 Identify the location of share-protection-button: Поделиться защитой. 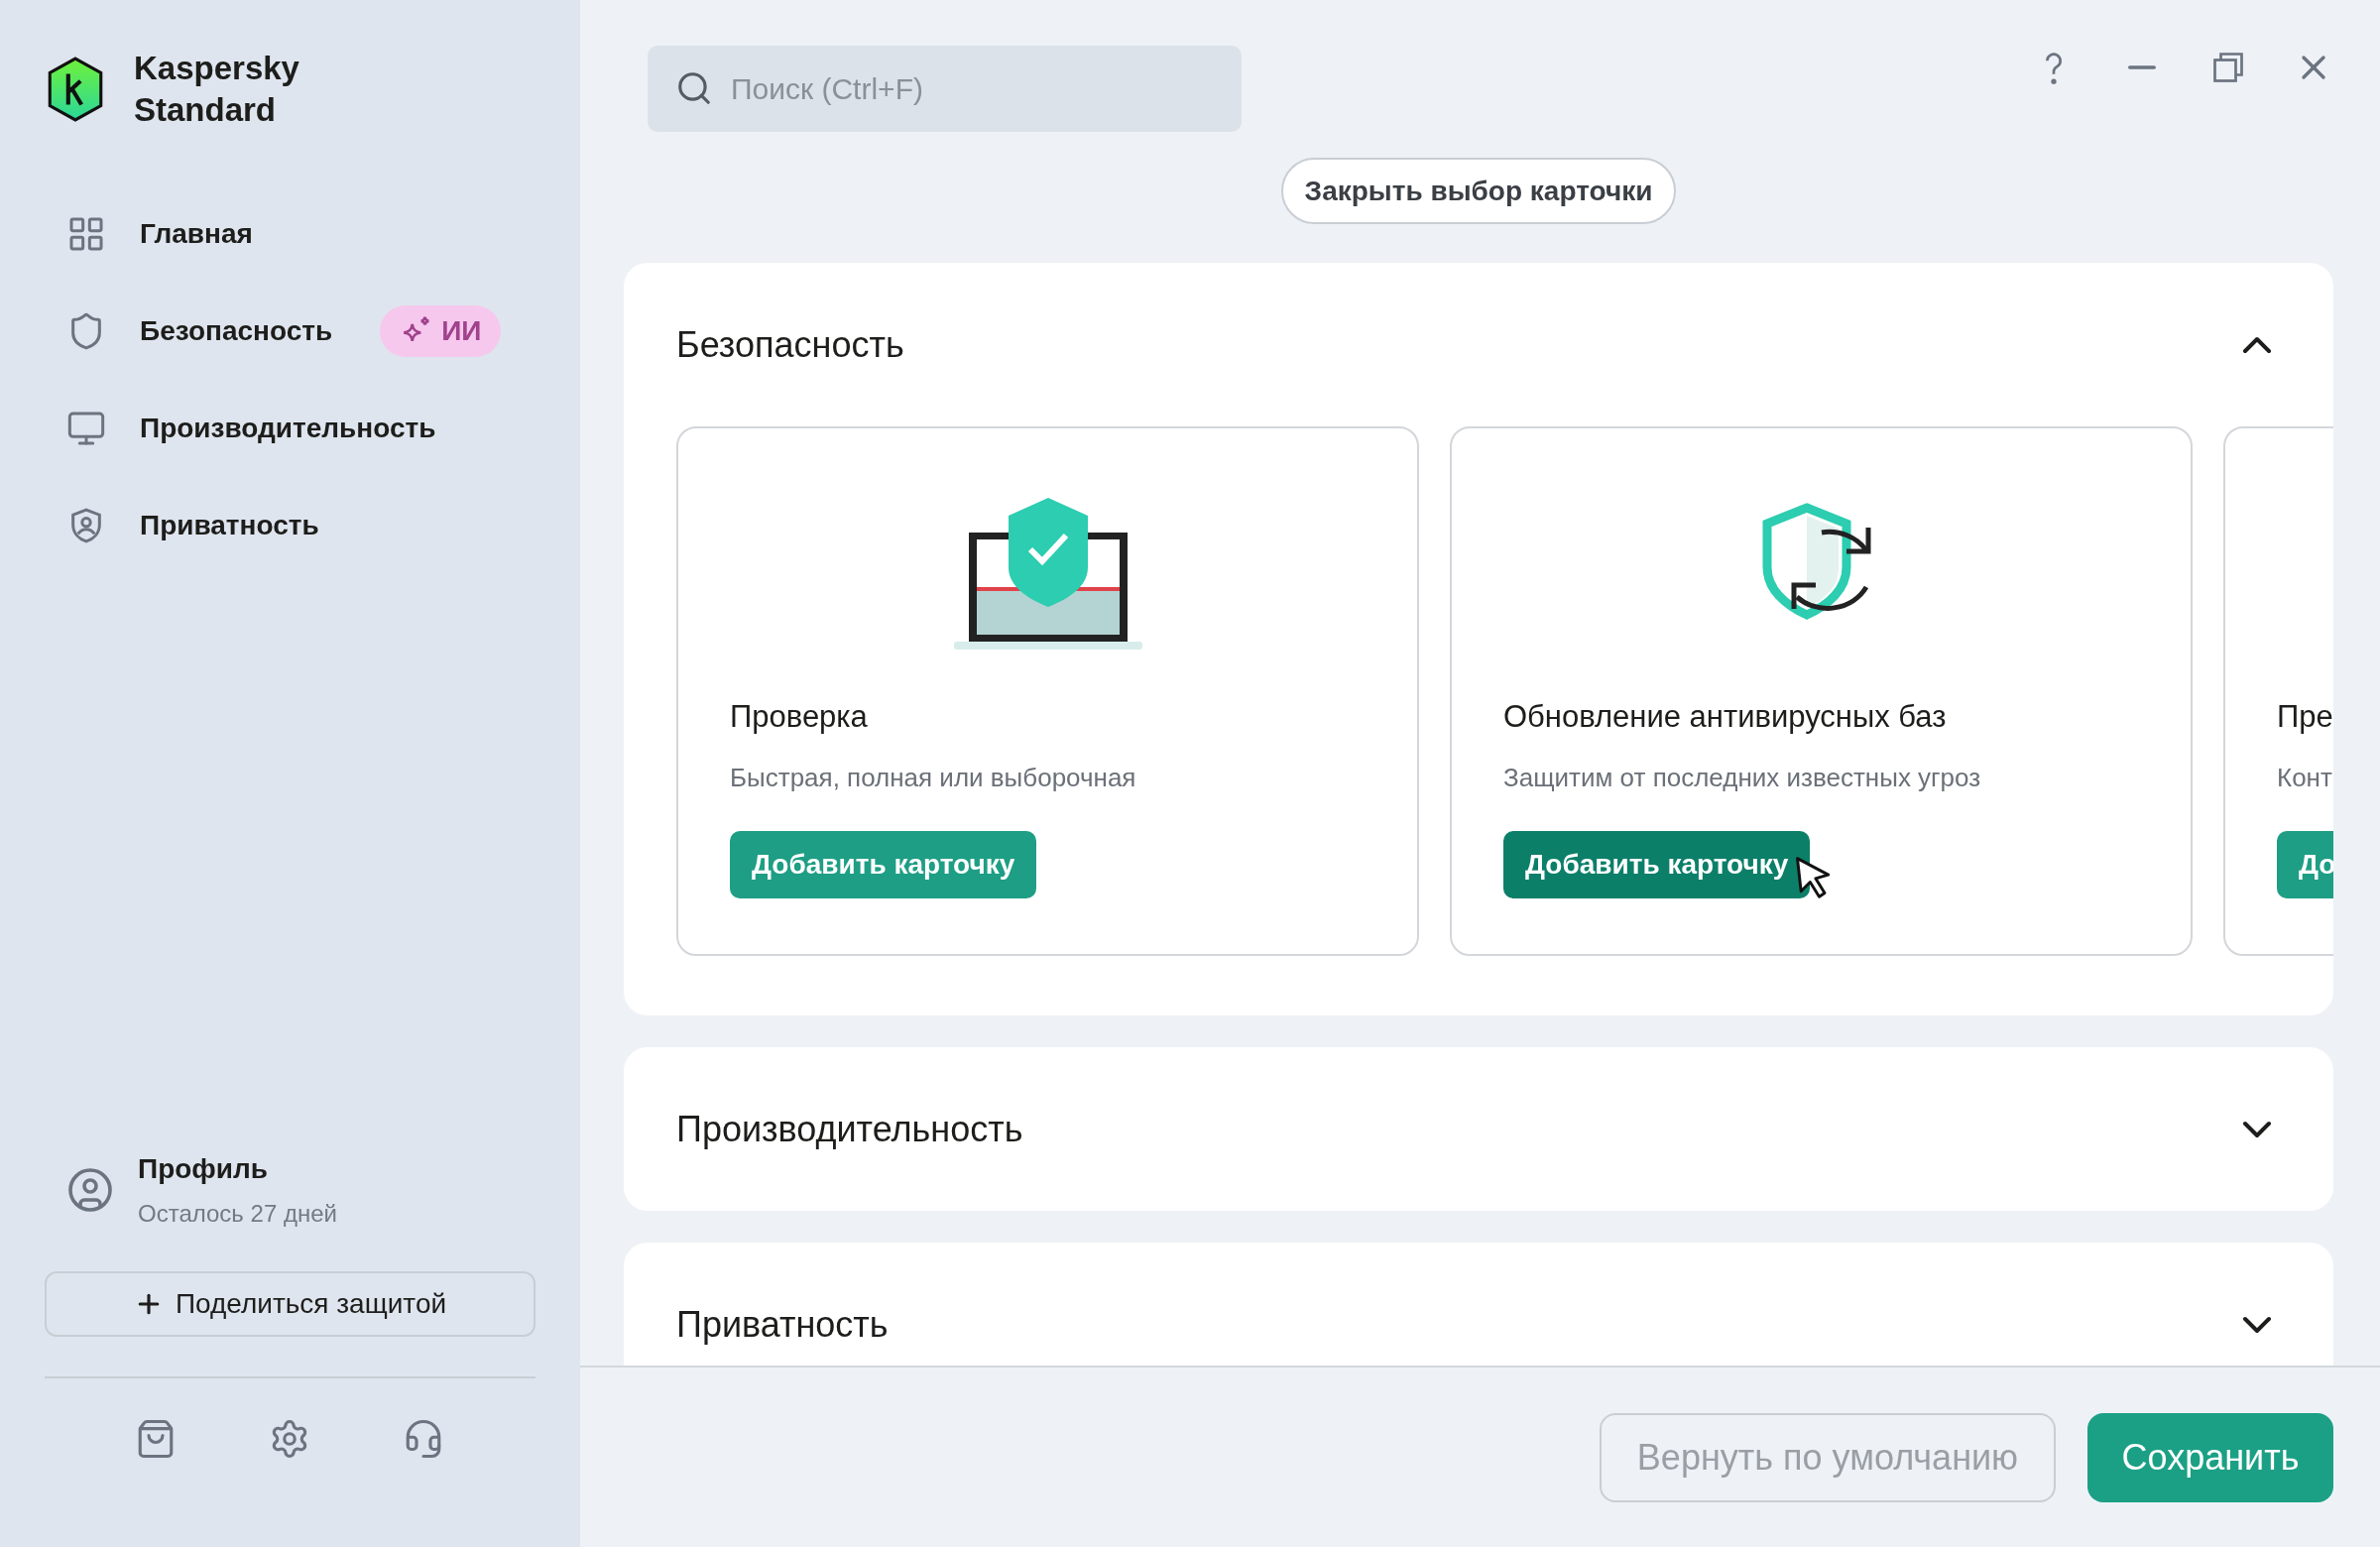
(290, 1304).